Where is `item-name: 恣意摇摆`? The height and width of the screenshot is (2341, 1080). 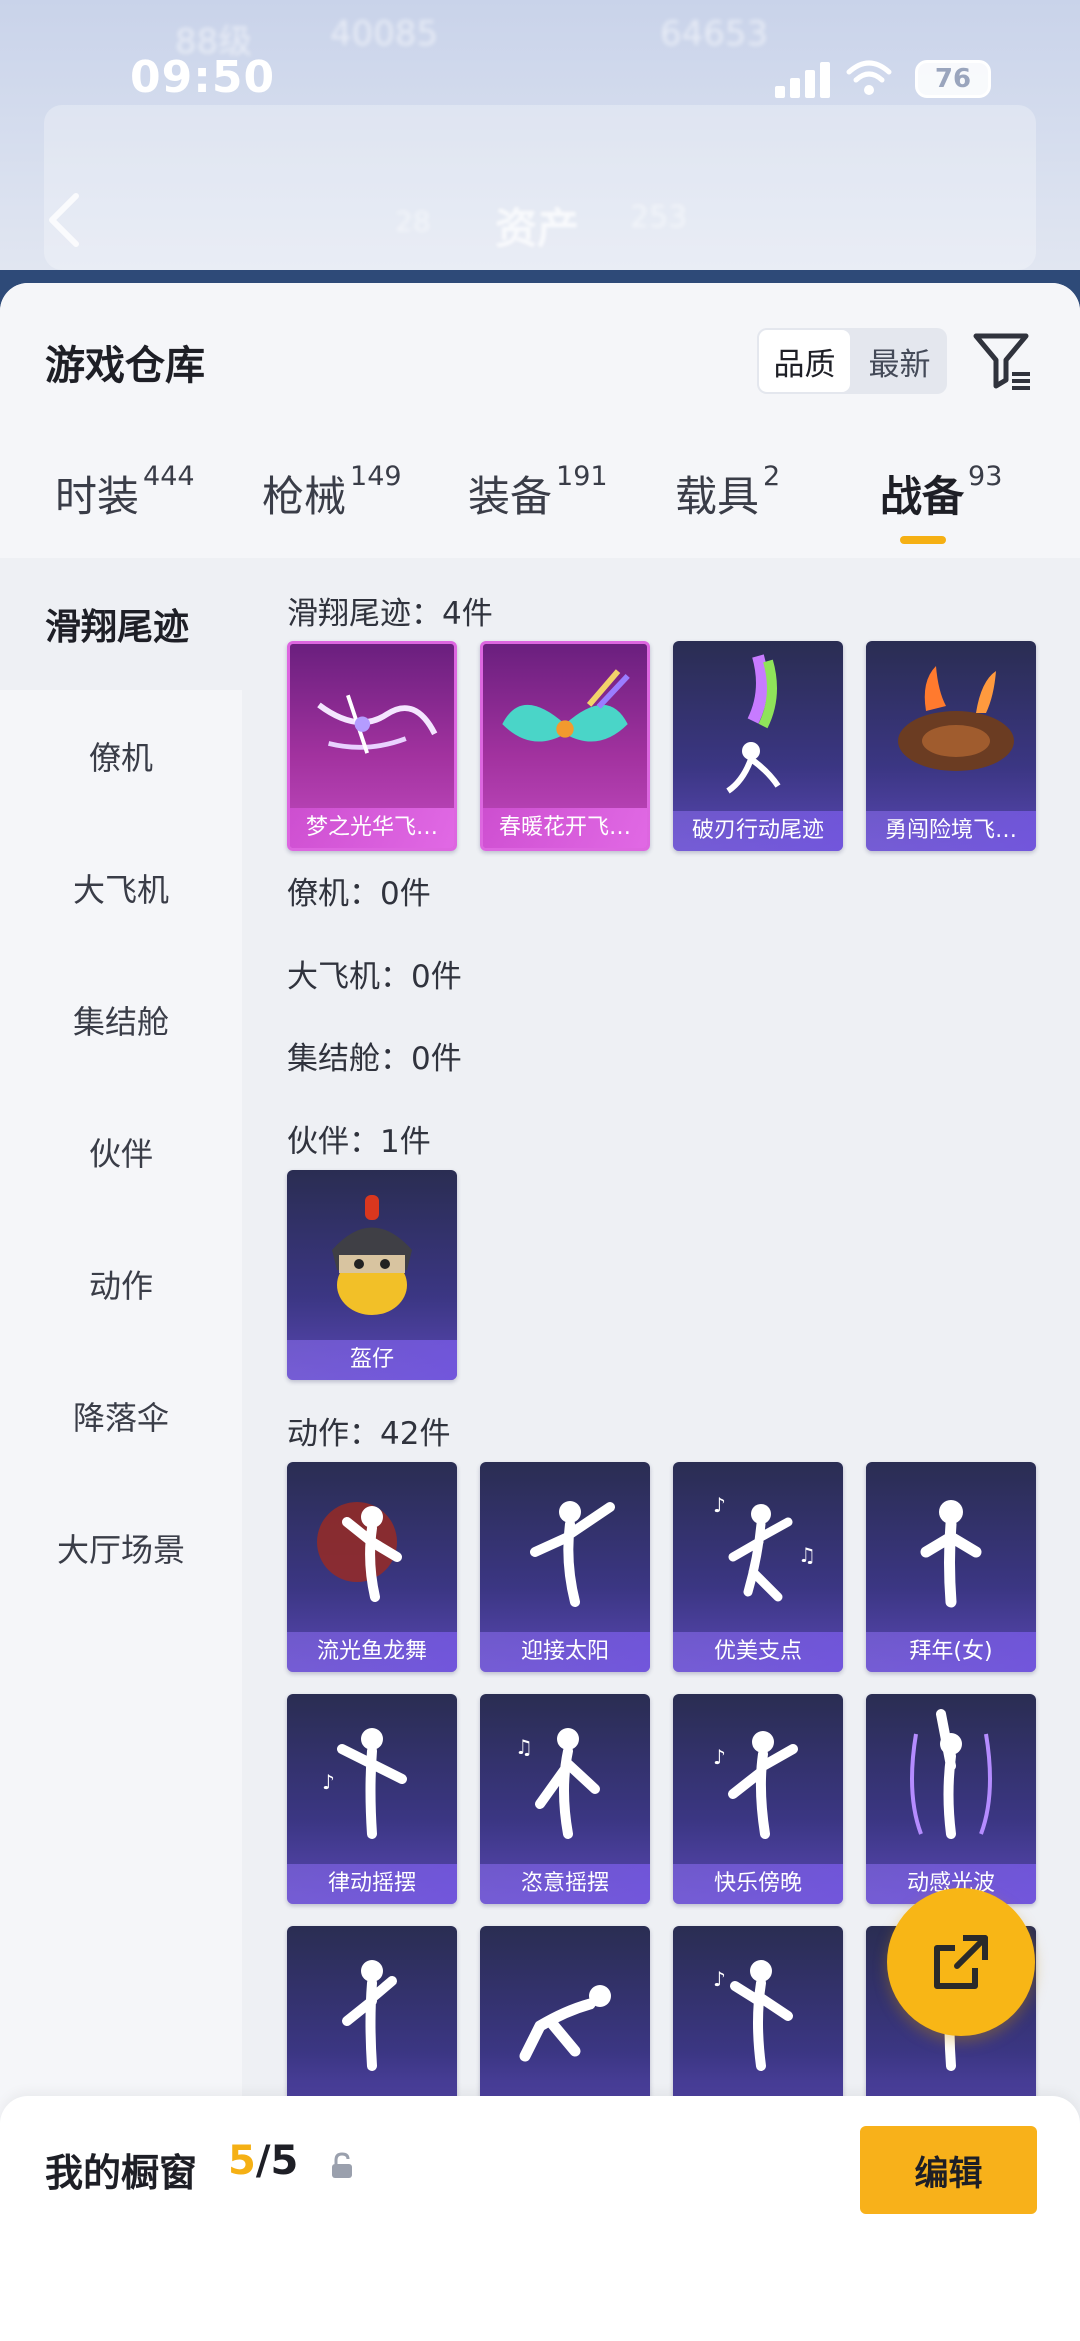 item-name: 恣意摇摆 is located at coordinates (565, 1884).